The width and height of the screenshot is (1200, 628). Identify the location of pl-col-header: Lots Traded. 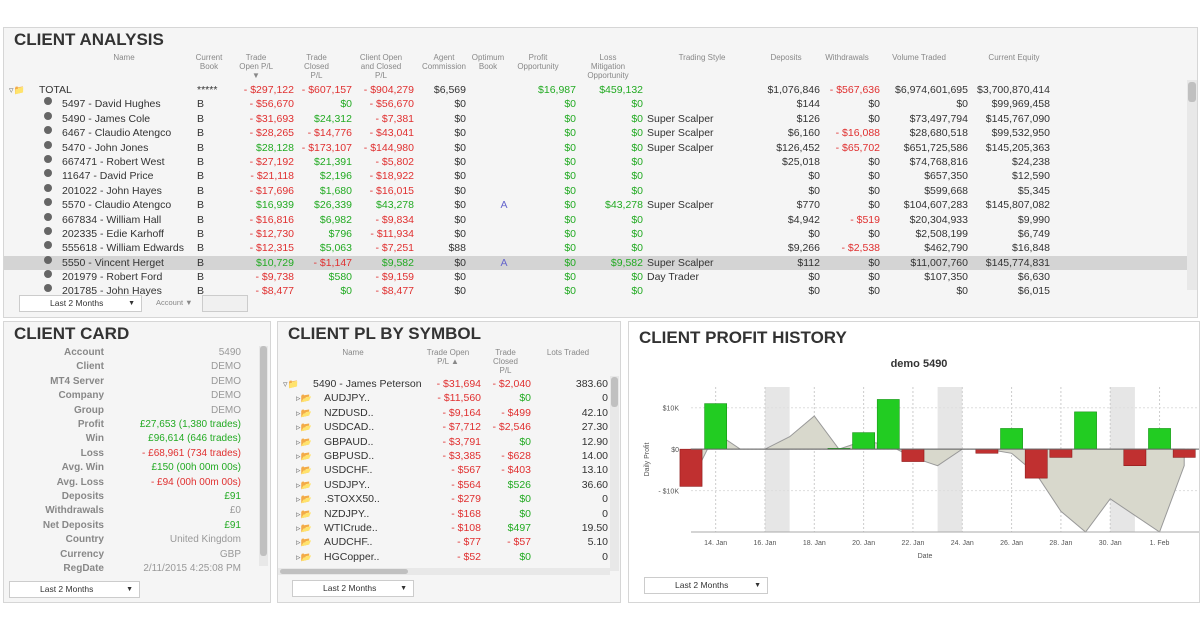
(568, 352).